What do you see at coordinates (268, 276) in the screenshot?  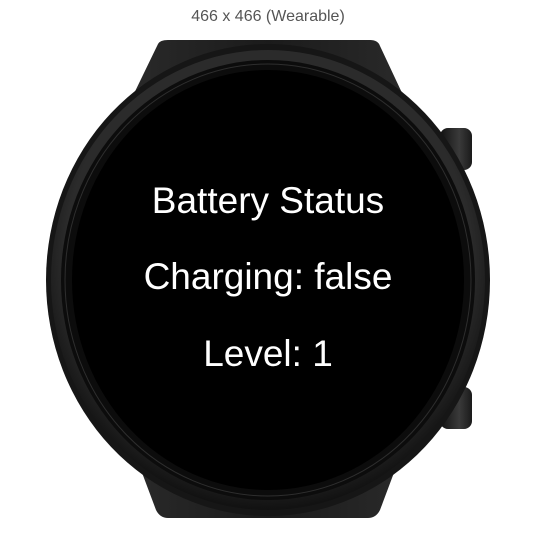 I see `charging-status-text: Charging: false` at bounding box center [268, 276].